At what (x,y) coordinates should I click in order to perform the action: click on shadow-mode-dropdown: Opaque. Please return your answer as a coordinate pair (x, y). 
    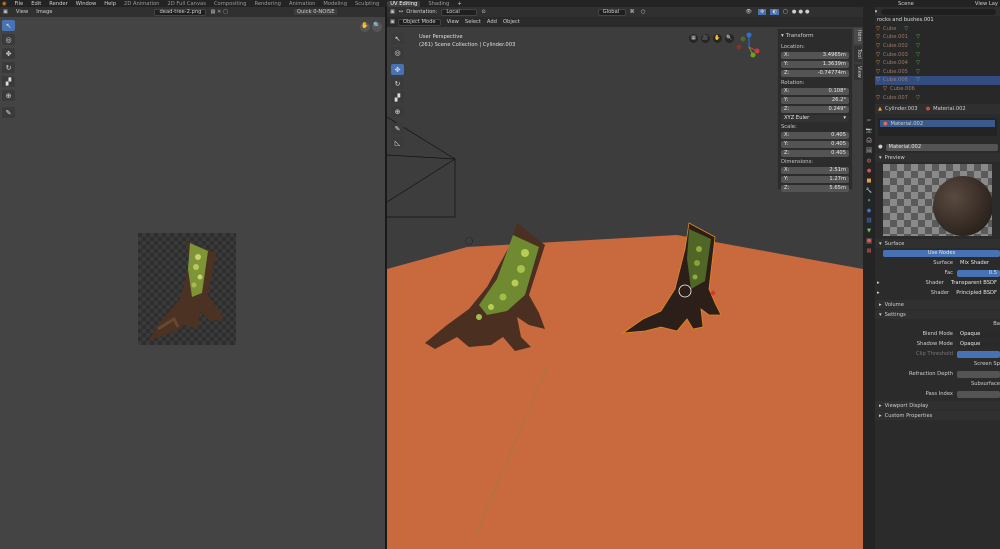
    Looking at the image, I should click on (978, 344).